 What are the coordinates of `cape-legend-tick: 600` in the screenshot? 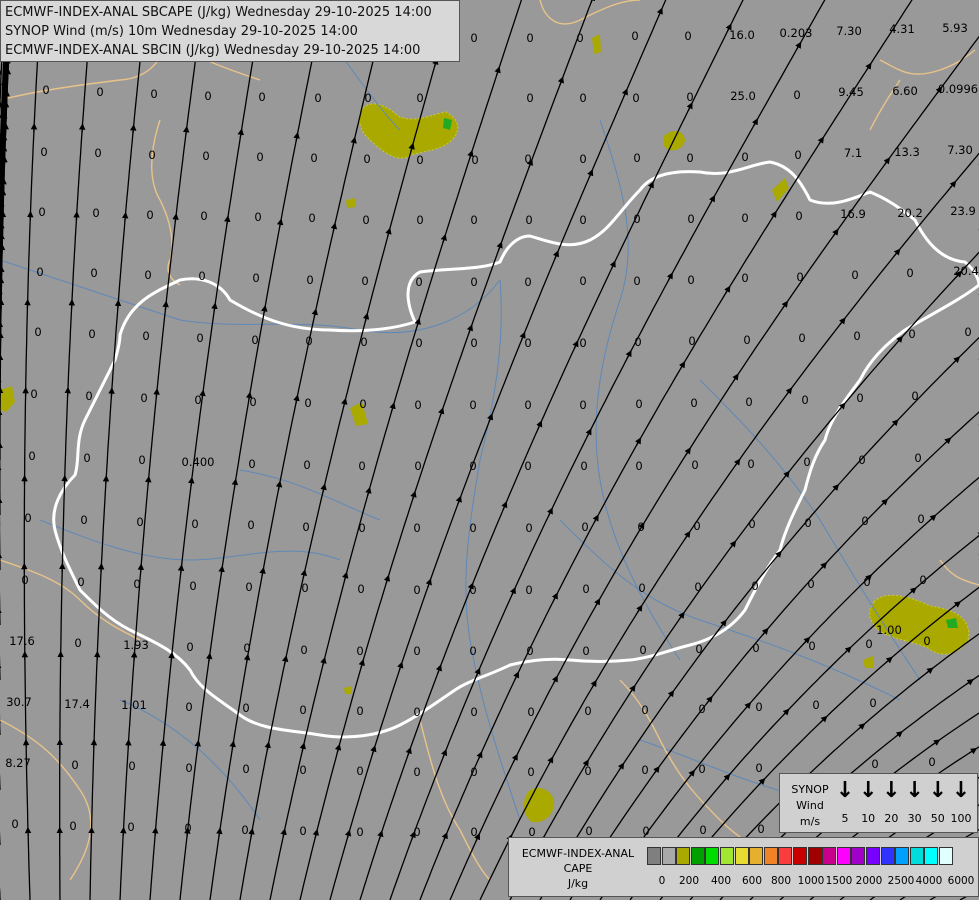 It's located at (752, 881).